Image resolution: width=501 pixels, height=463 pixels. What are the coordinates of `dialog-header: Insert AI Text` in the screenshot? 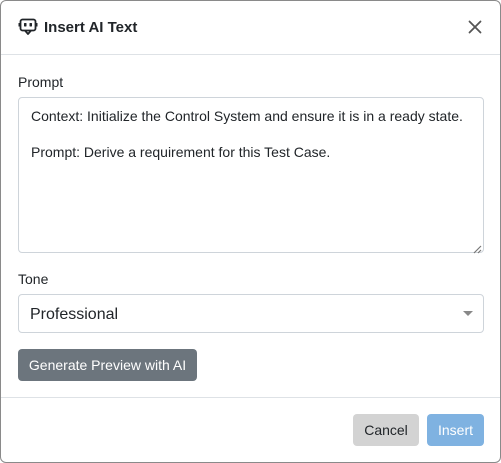 It's located at (250, 28).